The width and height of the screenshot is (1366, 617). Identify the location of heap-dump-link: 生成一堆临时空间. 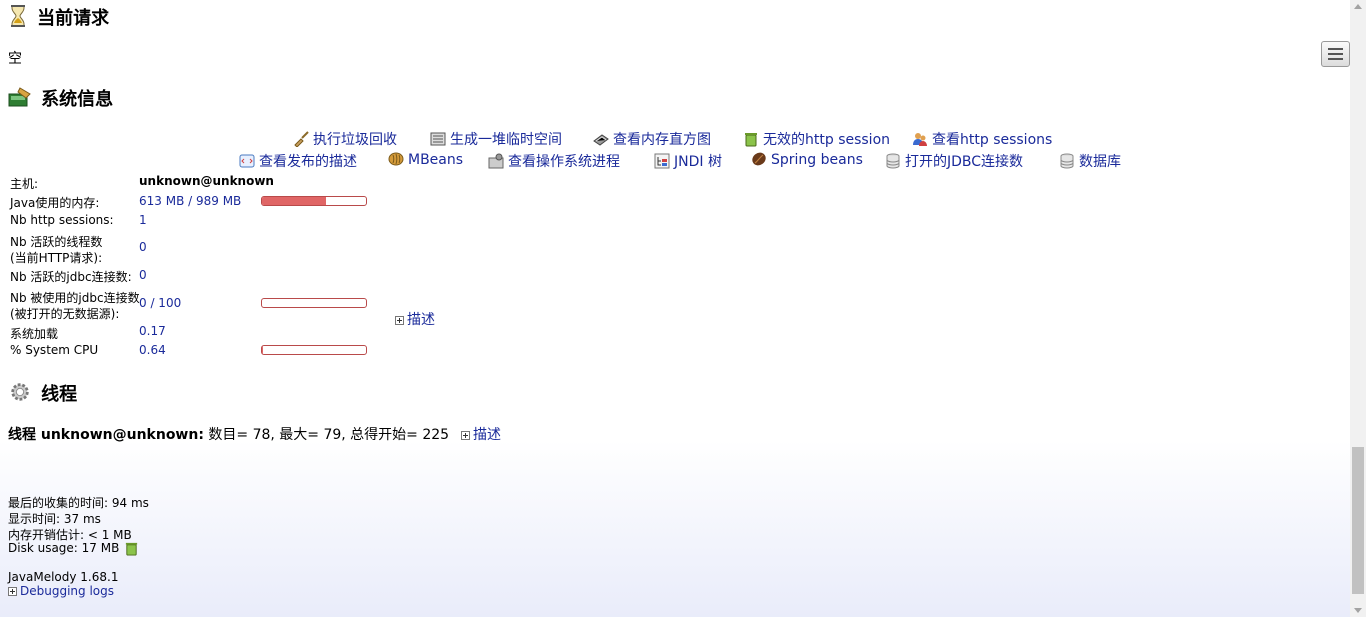
(496, 139).